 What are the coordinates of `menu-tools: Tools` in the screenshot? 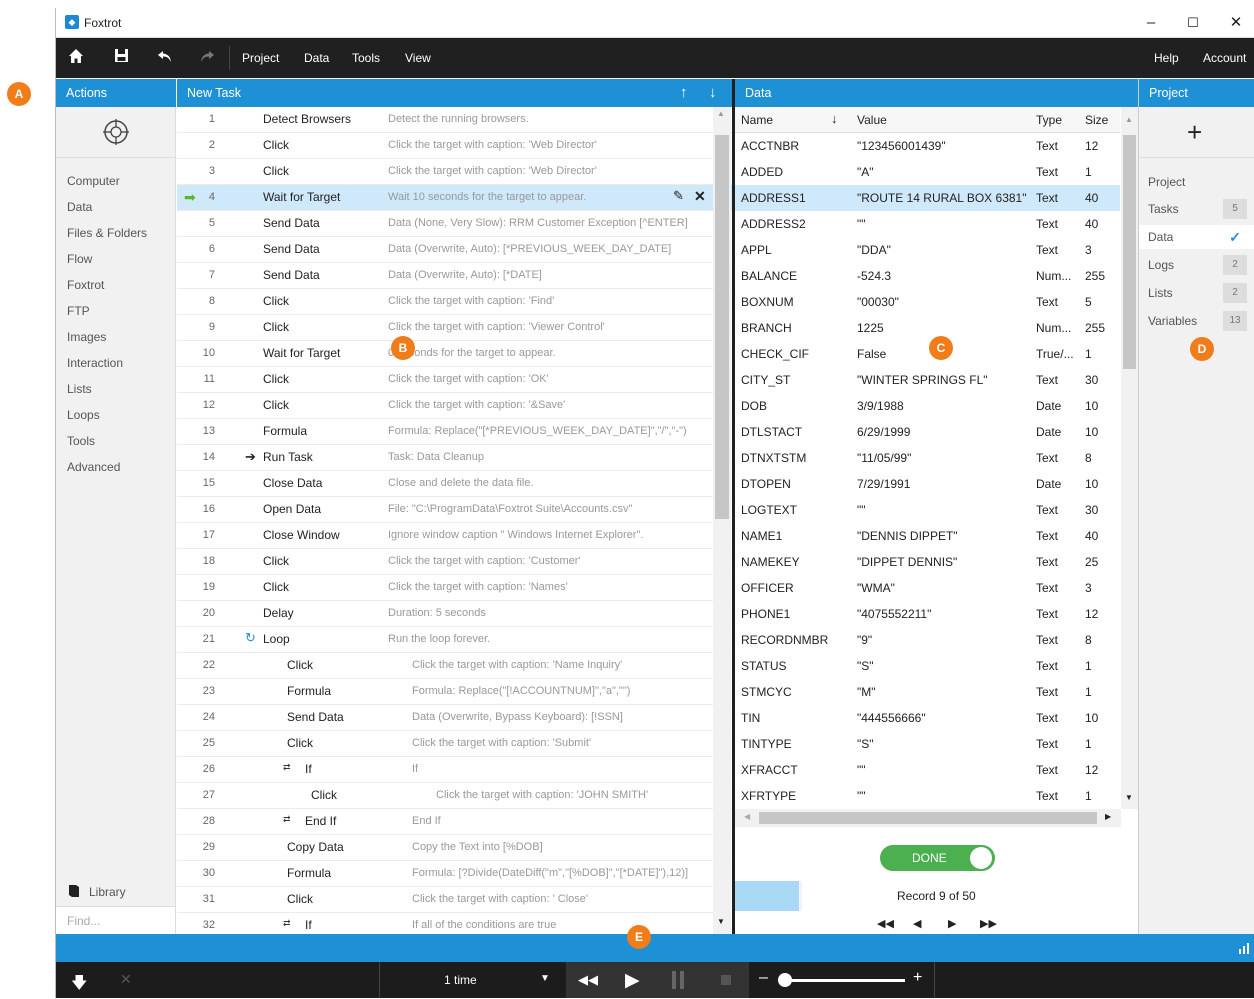 It's located at (366, 58).